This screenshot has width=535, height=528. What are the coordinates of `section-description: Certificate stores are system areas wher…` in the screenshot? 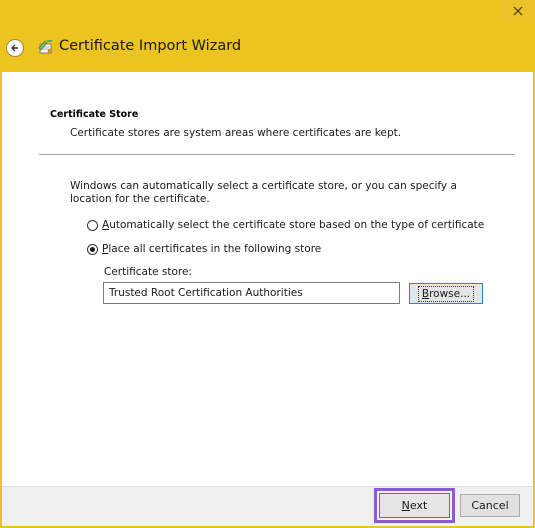 It's located at (236, 133).